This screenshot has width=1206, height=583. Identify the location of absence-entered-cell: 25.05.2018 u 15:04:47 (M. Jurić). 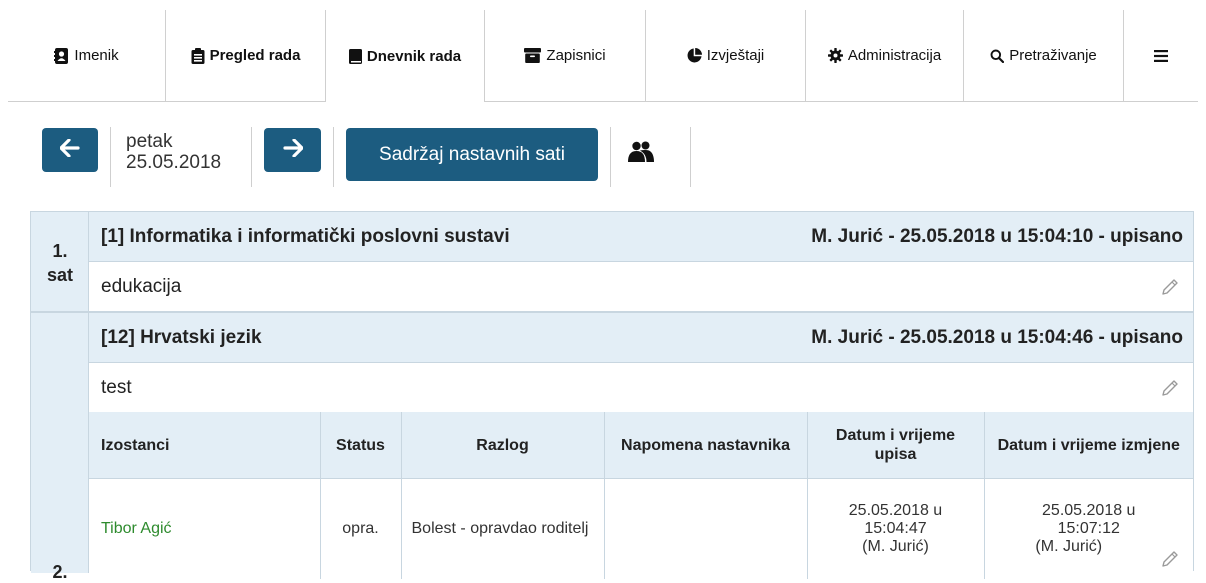
(896, 528).